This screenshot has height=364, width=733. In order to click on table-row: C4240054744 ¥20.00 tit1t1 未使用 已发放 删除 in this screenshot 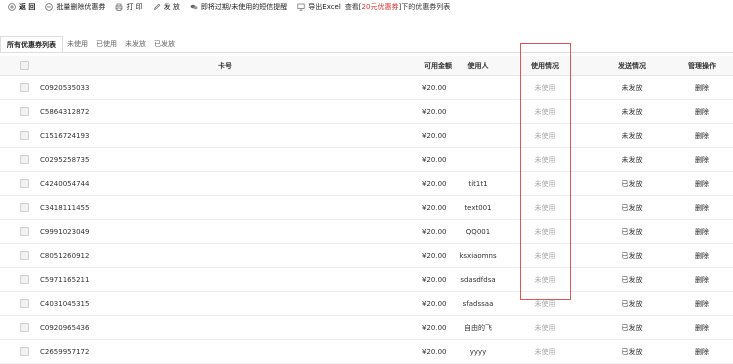, I will do `click(366, 184)`.